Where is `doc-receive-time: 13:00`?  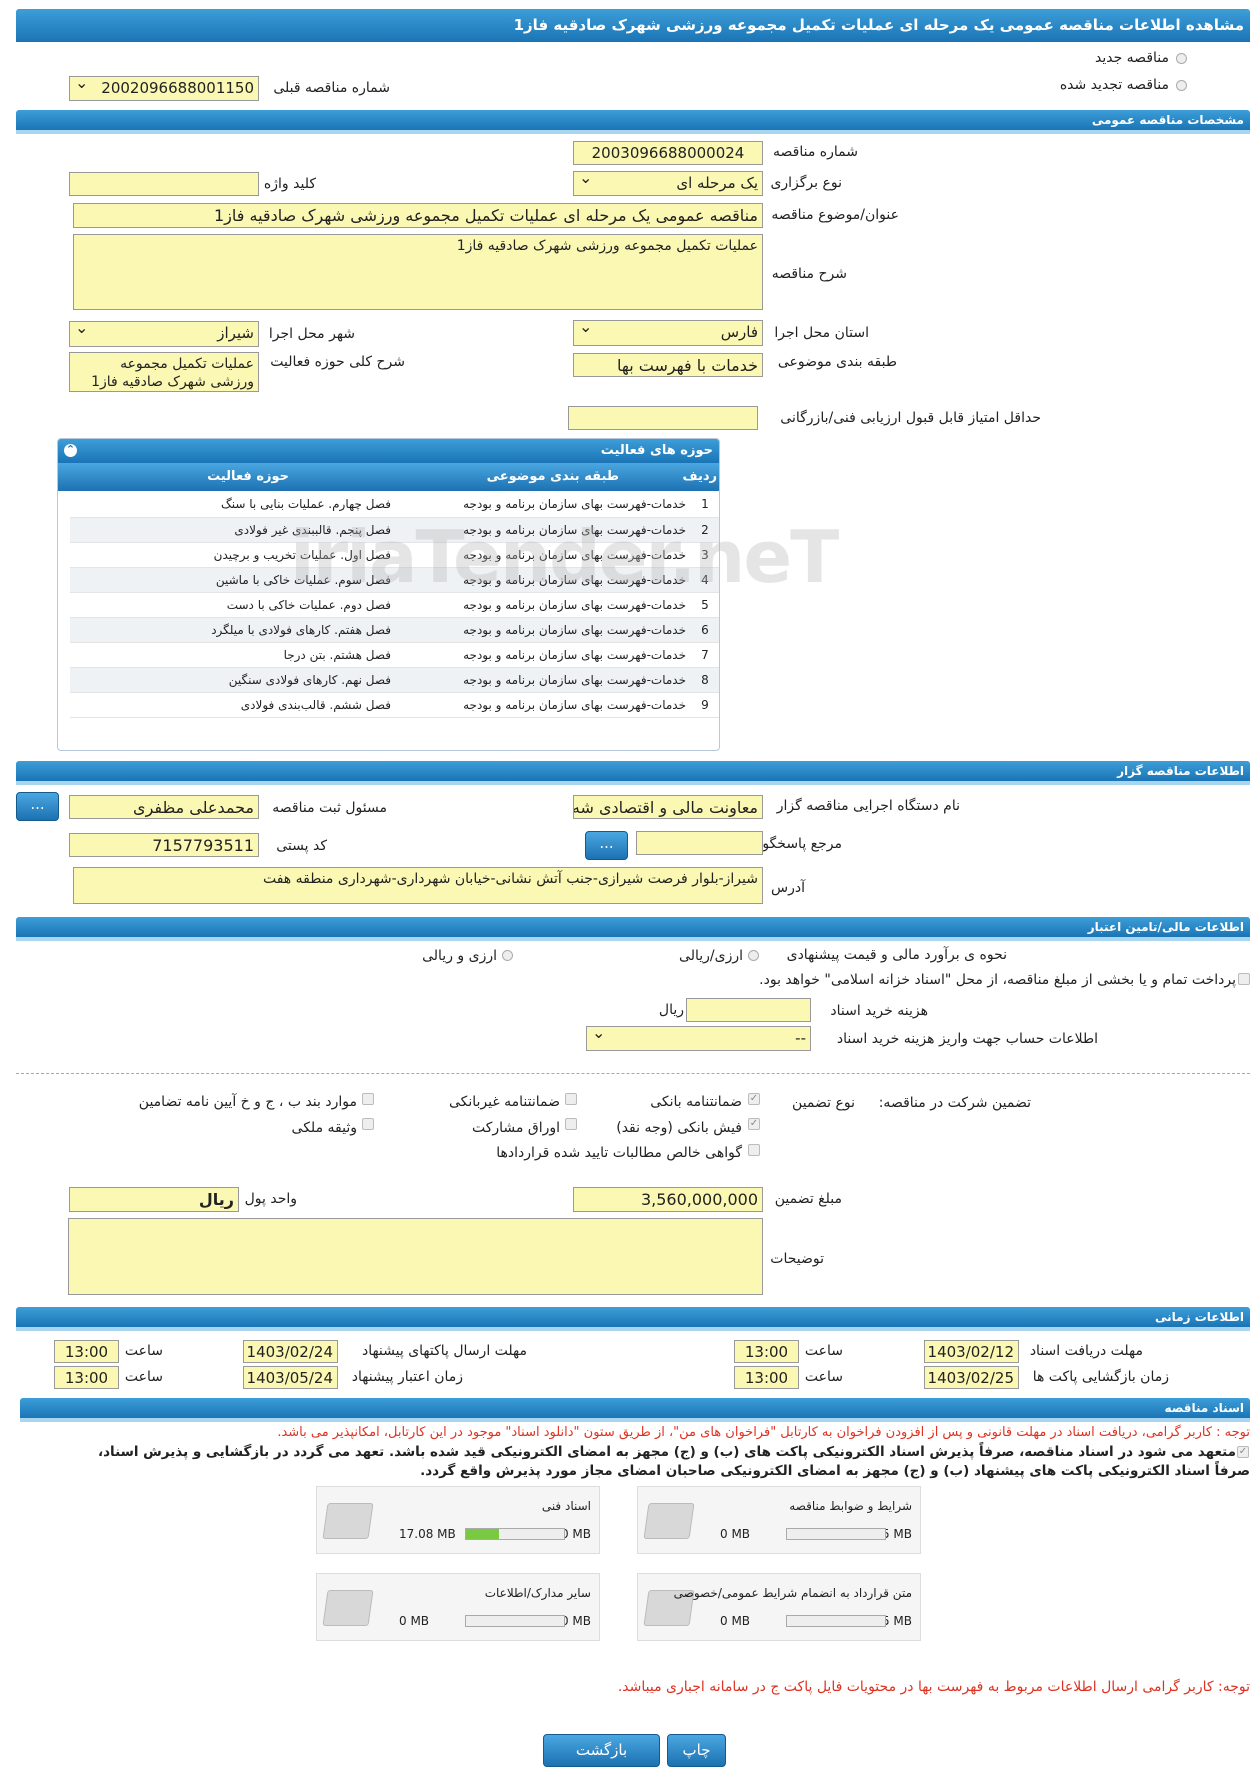 doc-receive-time: 13:00 is located at coordinates (766, 1351).